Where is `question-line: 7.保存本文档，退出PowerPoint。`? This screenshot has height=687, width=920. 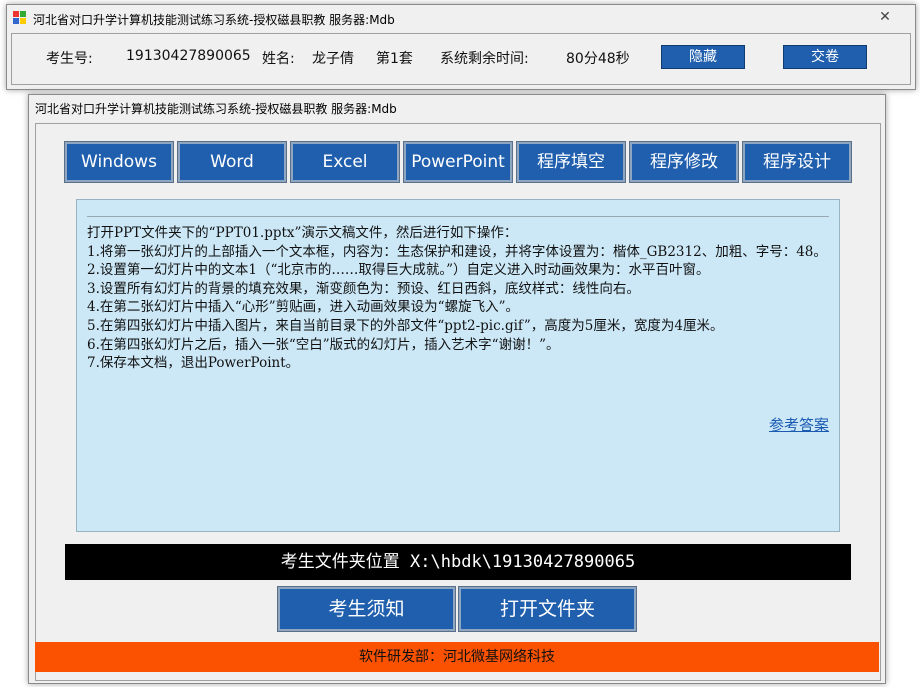 question-line: 7.保存本文档，退出PowerPoint。 is located at coordinates (193, 363).